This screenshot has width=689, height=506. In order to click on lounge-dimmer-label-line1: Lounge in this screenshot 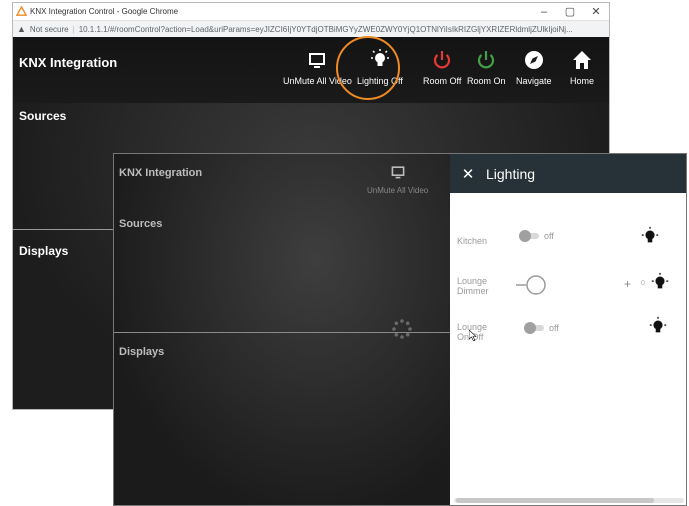, I will do `click(472, 281)`.